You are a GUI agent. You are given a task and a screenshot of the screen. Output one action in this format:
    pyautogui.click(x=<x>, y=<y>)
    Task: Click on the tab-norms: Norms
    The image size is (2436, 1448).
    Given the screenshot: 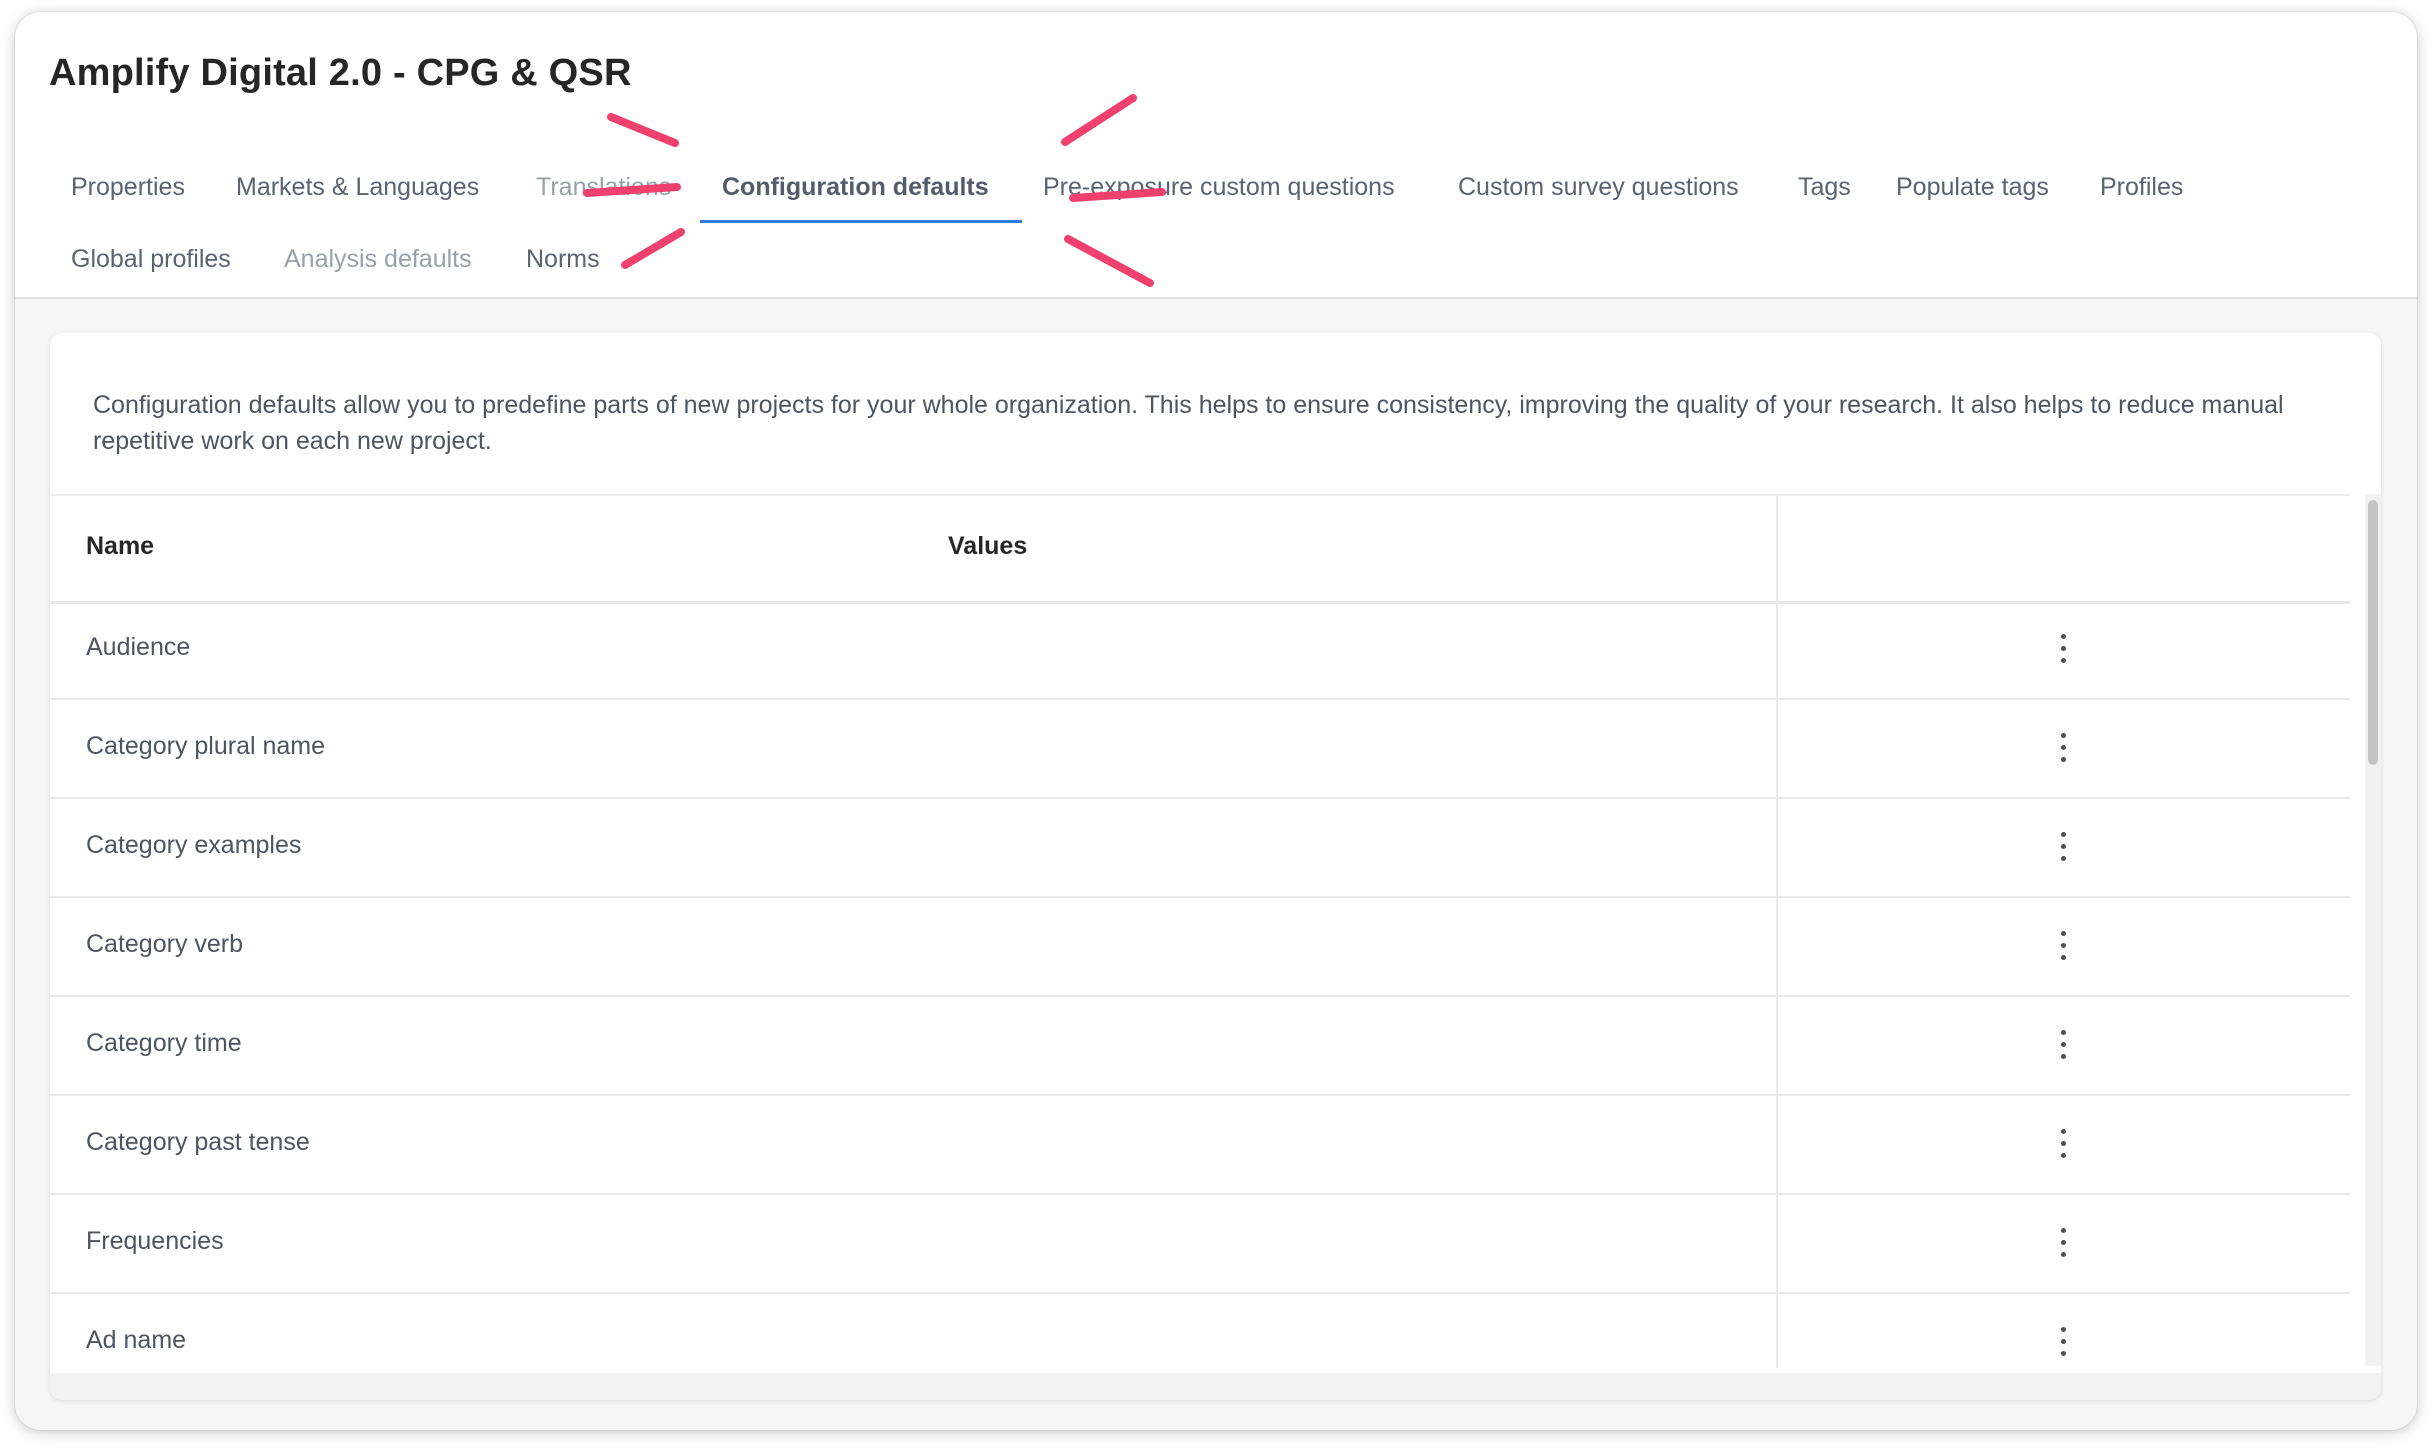 What is the action you would take?
    pyautogui.click(x=563, y=259)
    